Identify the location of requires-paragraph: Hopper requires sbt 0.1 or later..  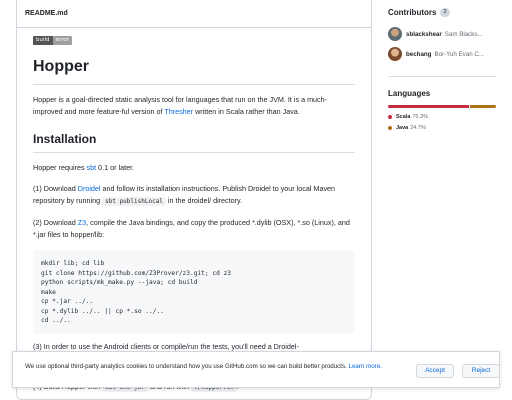
(194, 168).